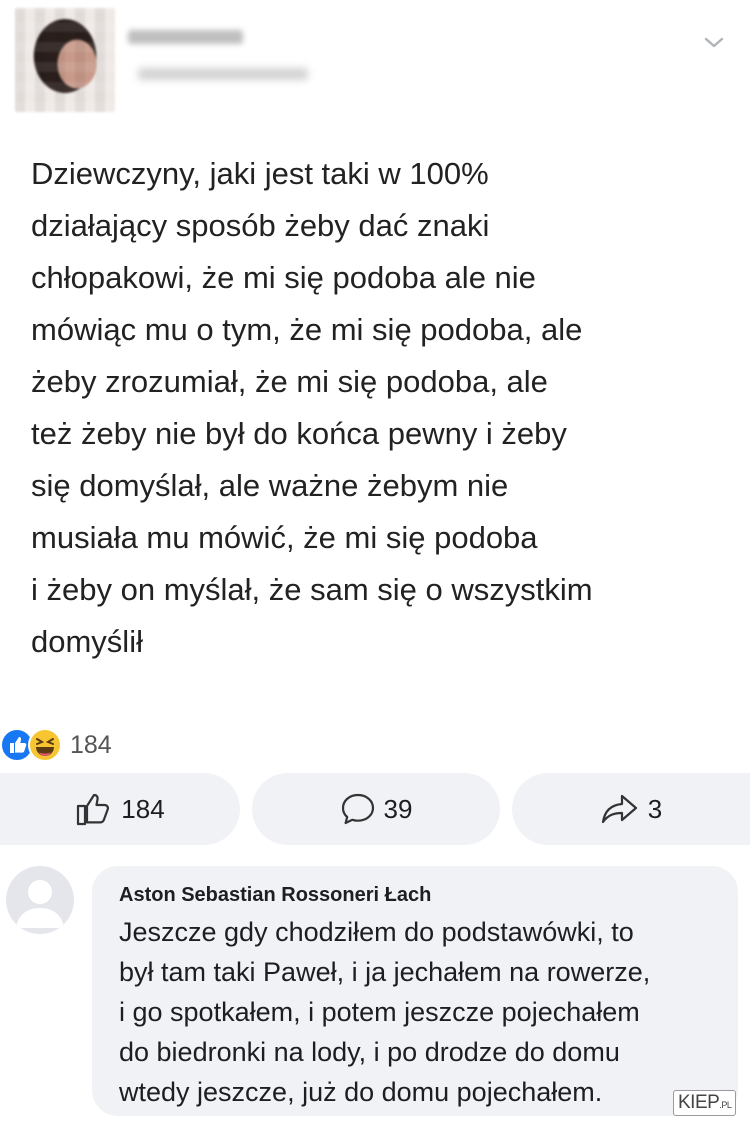 This screenshot has height=1123, width=750. Describe the element at coordinates (357, 809) in the screenshot. I see `comment-icon` at that location.